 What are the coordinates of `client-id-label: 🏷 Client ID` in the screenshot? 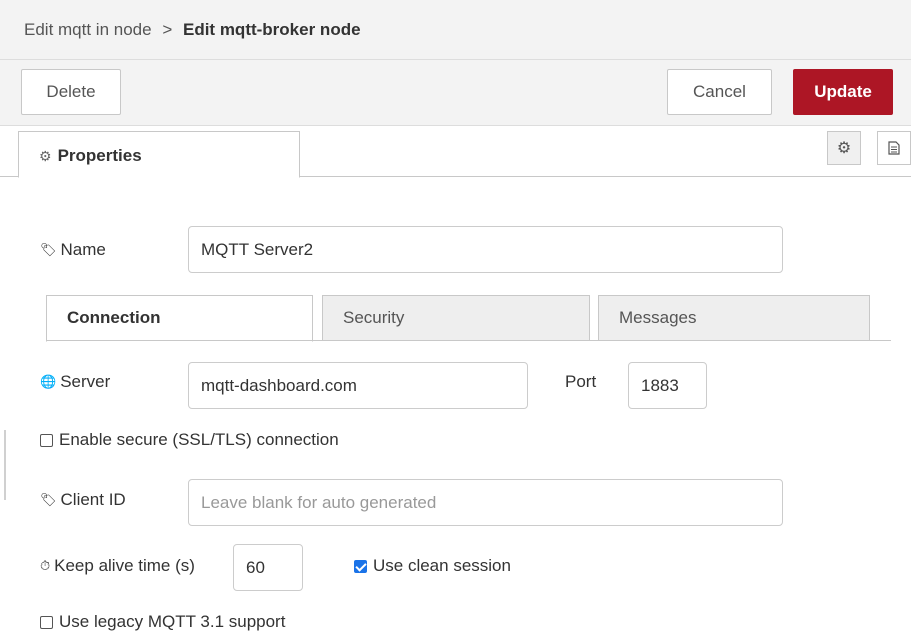 It's located at (83, 500).